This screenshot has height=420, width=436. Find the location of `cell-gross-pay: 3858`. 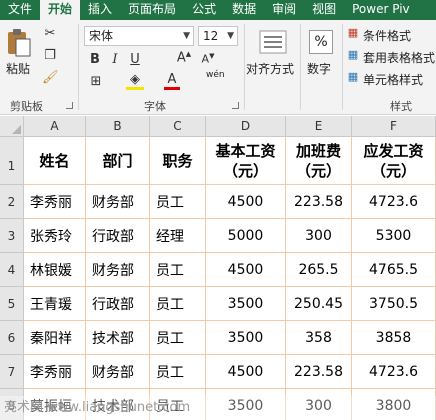

cell-gross-pay: 3858 is located at coordinates (394, 338).